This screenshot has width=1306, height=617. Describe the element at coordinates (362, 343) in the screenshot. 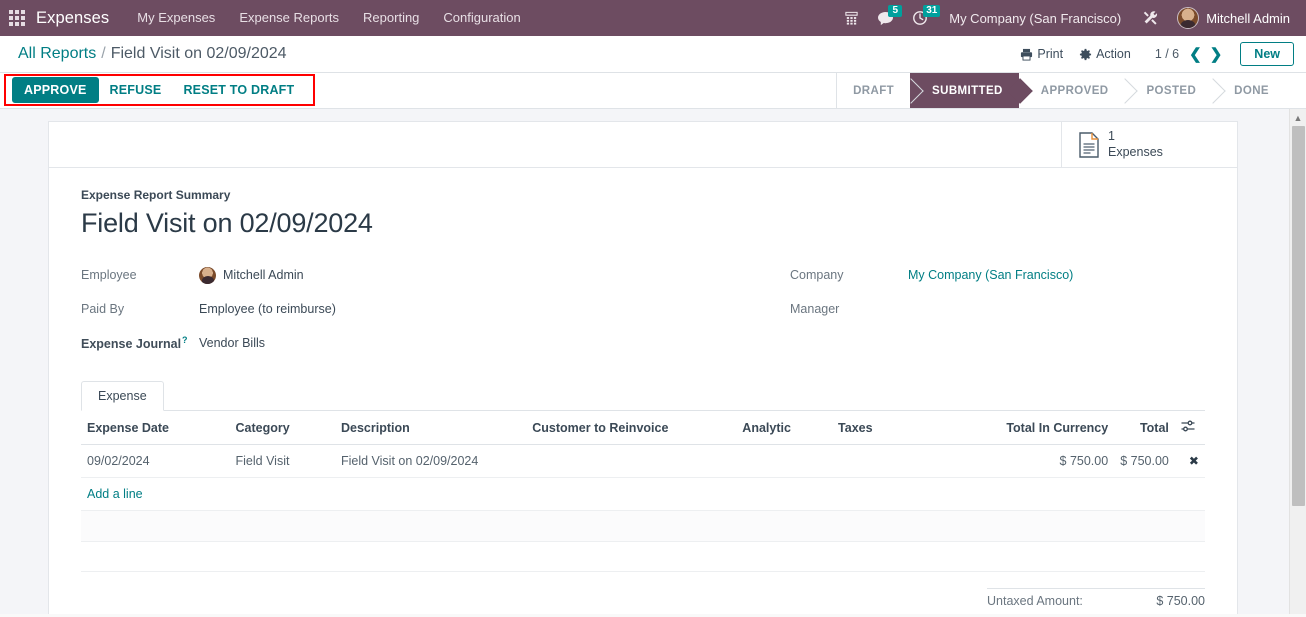

I see `field-expense-journal: Expense Journal? Vendor Bills` at that location.